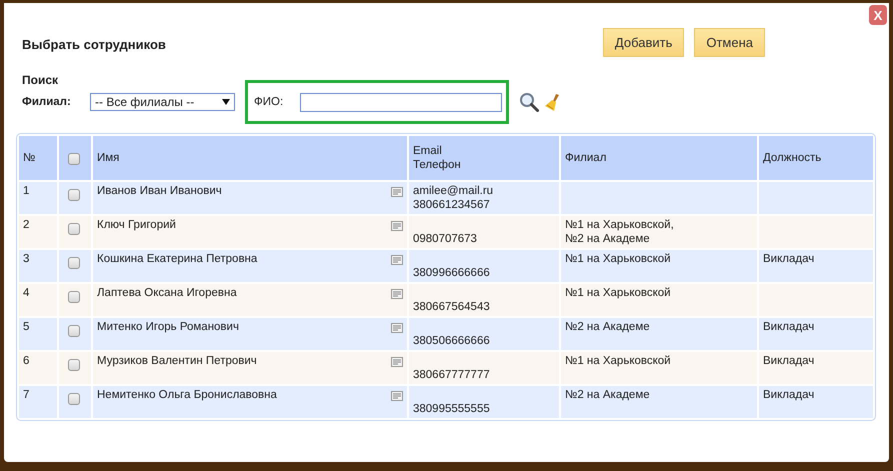 The image size is (893, 471). I want to click on row-number: 1, so click(38, 198).